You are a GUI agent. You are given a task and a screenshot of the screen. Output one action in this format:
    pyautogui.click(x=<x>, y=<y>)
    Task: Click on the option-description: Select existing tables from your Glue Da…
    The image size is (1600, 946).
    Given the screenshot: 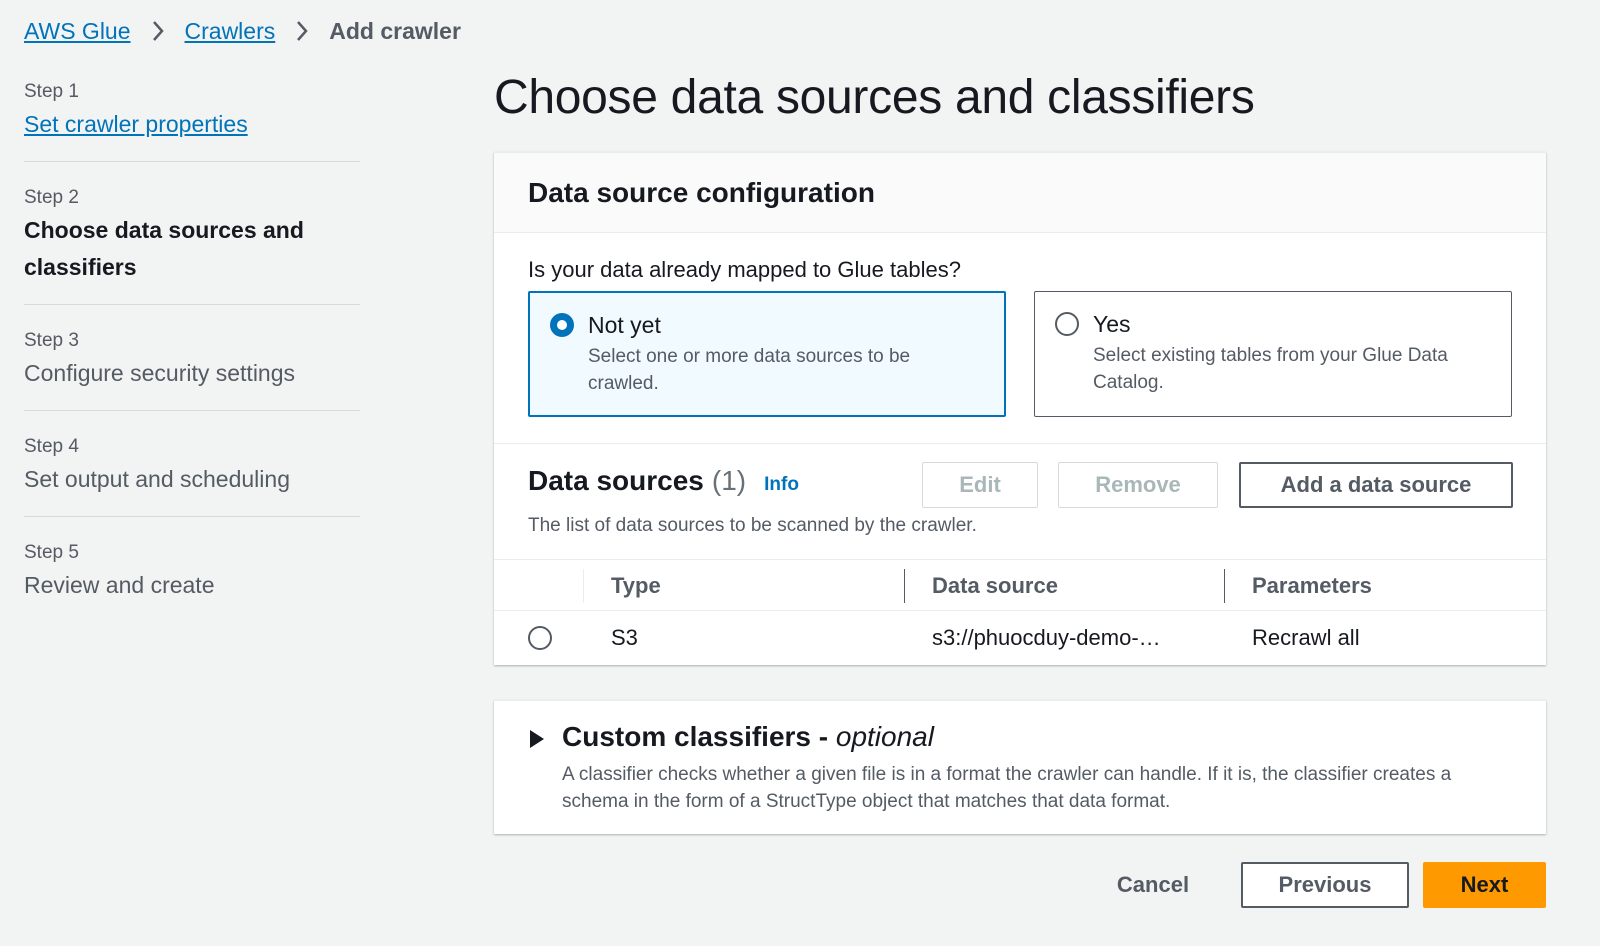 What is the action you would take?
    pyautogui.click(x=1270, y=369)
    